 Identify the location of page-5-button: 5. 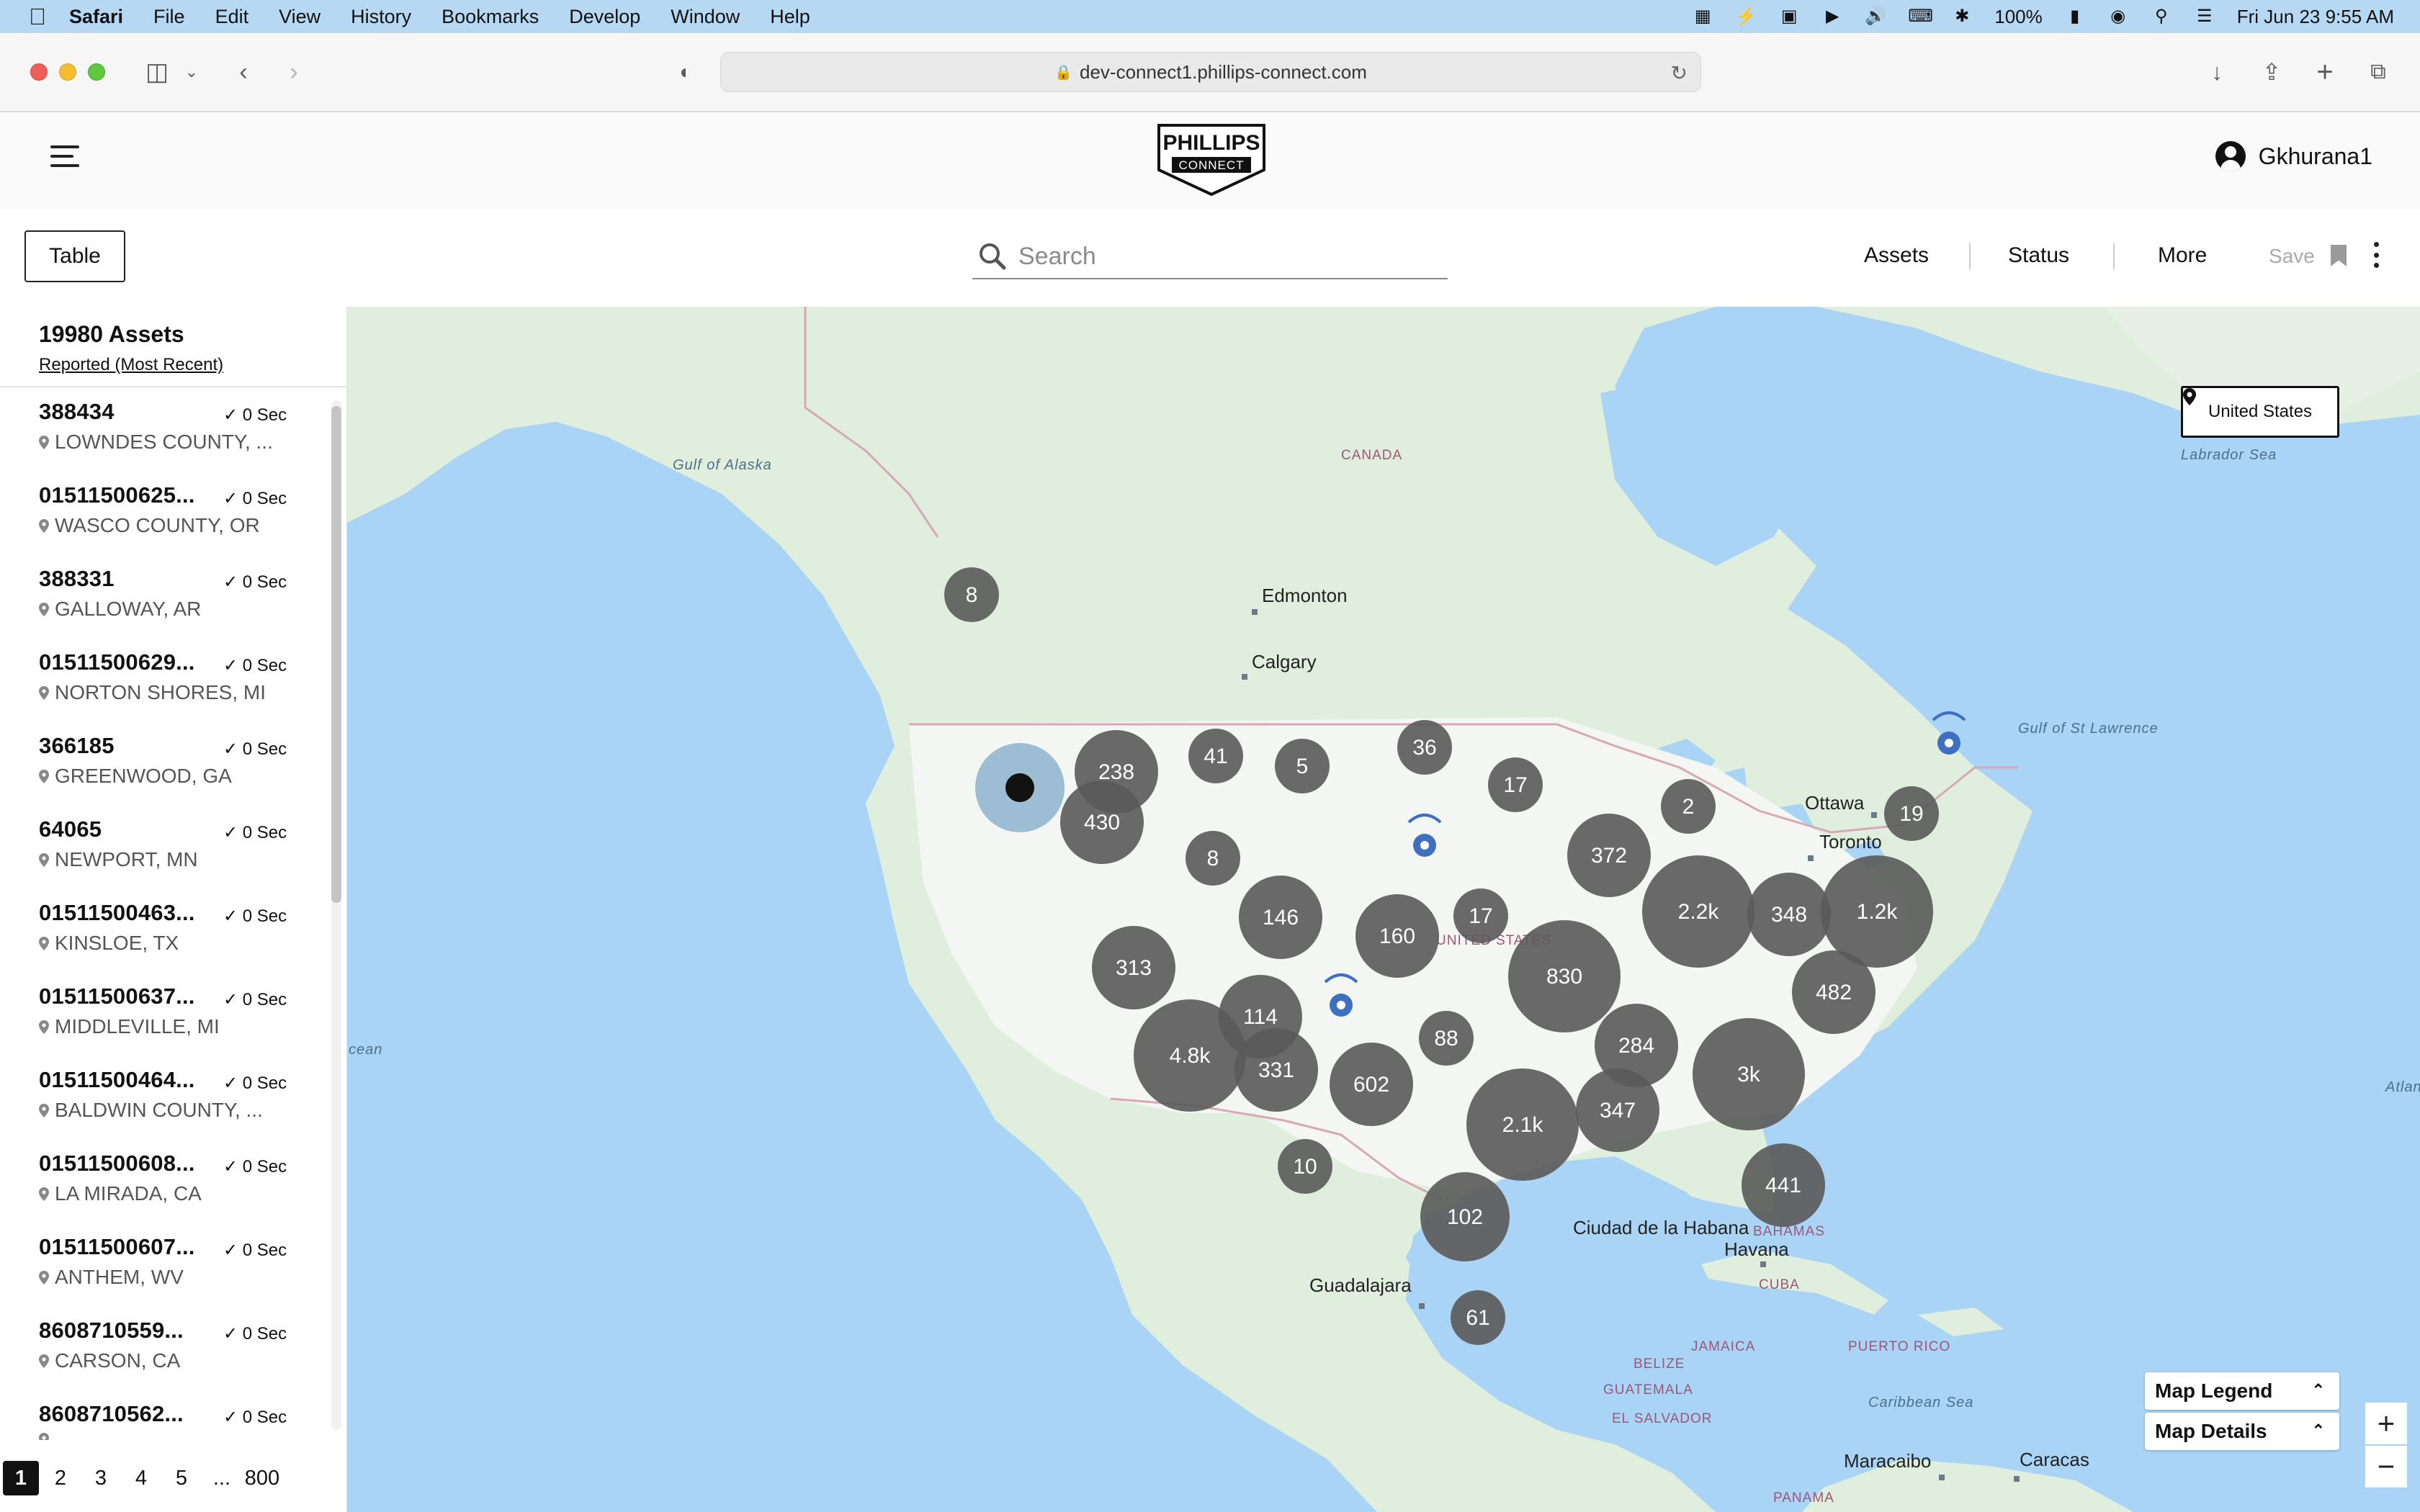
(181, 1478).